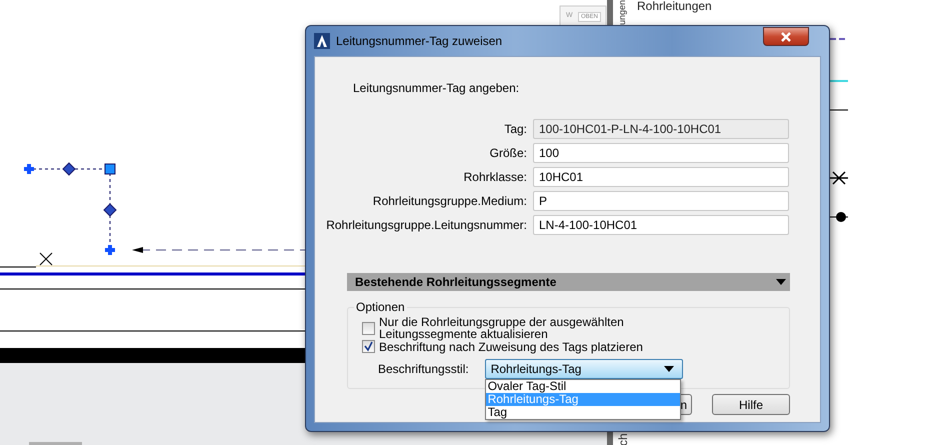 This screenshot has width=925, height=445. I want to click on dropdown-option: Ovaler Tag-Stil, so click(583, 386).